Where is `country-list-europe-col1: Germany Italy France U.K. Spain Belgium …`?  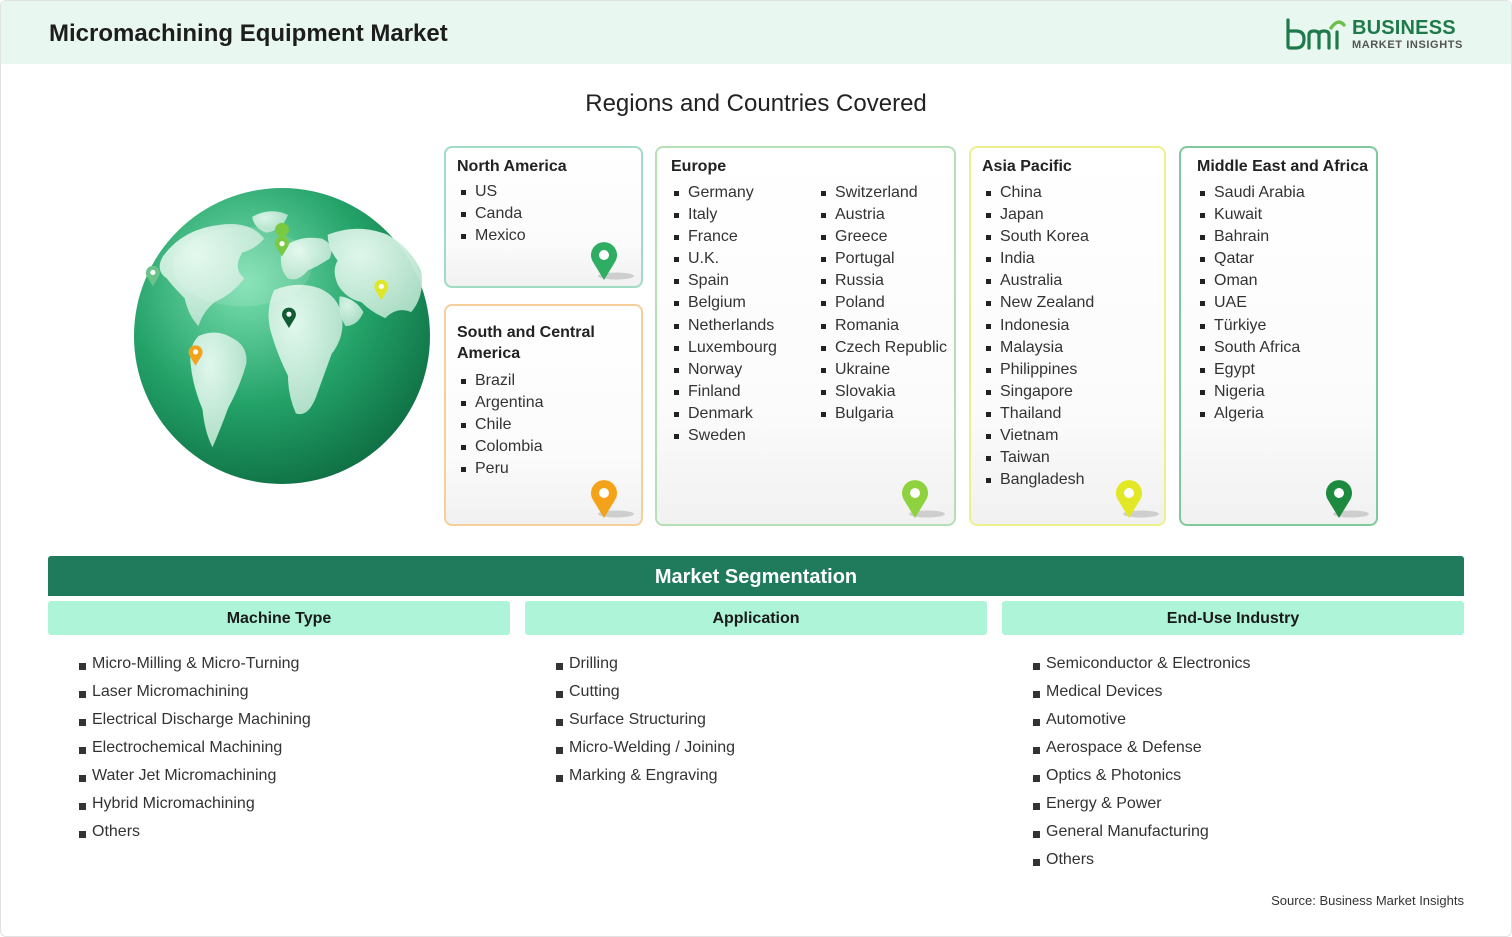
country-list-europe-col1: Germany Italy France U.K. Spain Belgium … is located at coordinates (724, 314).